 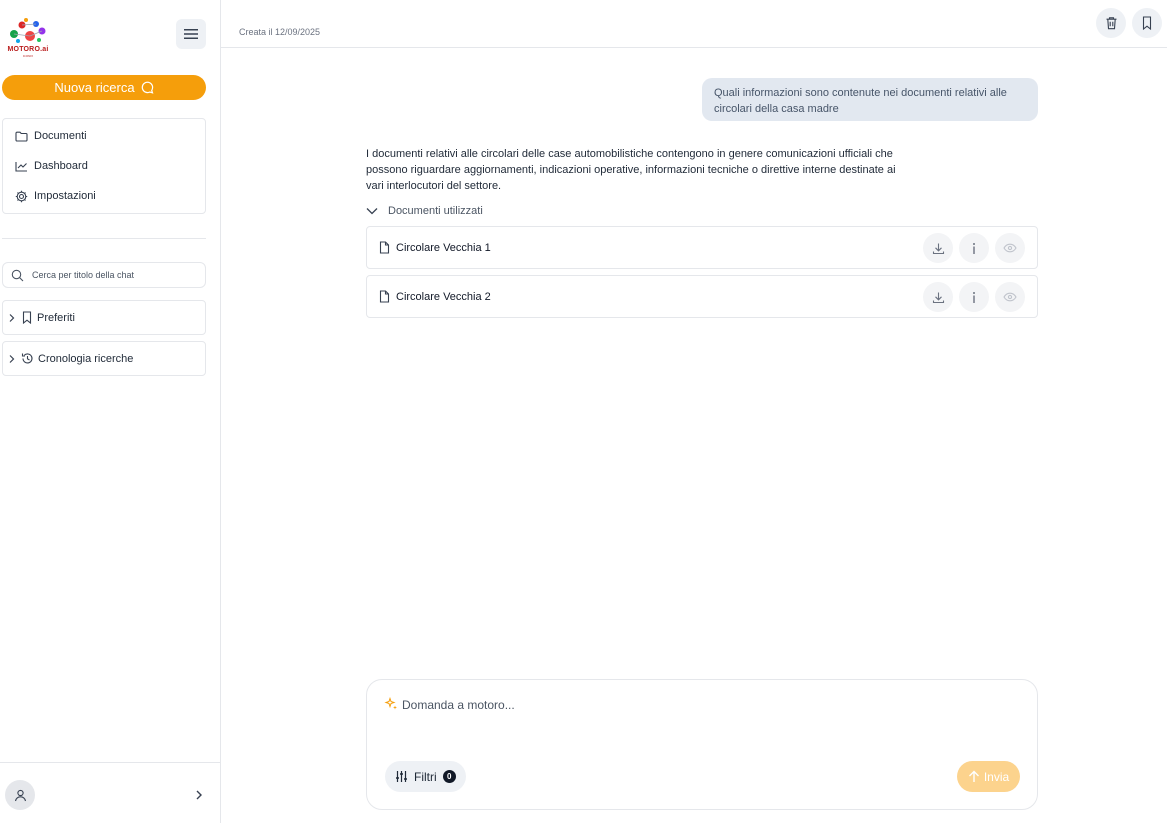 What do you see at coordinates (449, 776) in the screenshot?
I see `filters-count-badge: 0` at bounding box center [449, 776].